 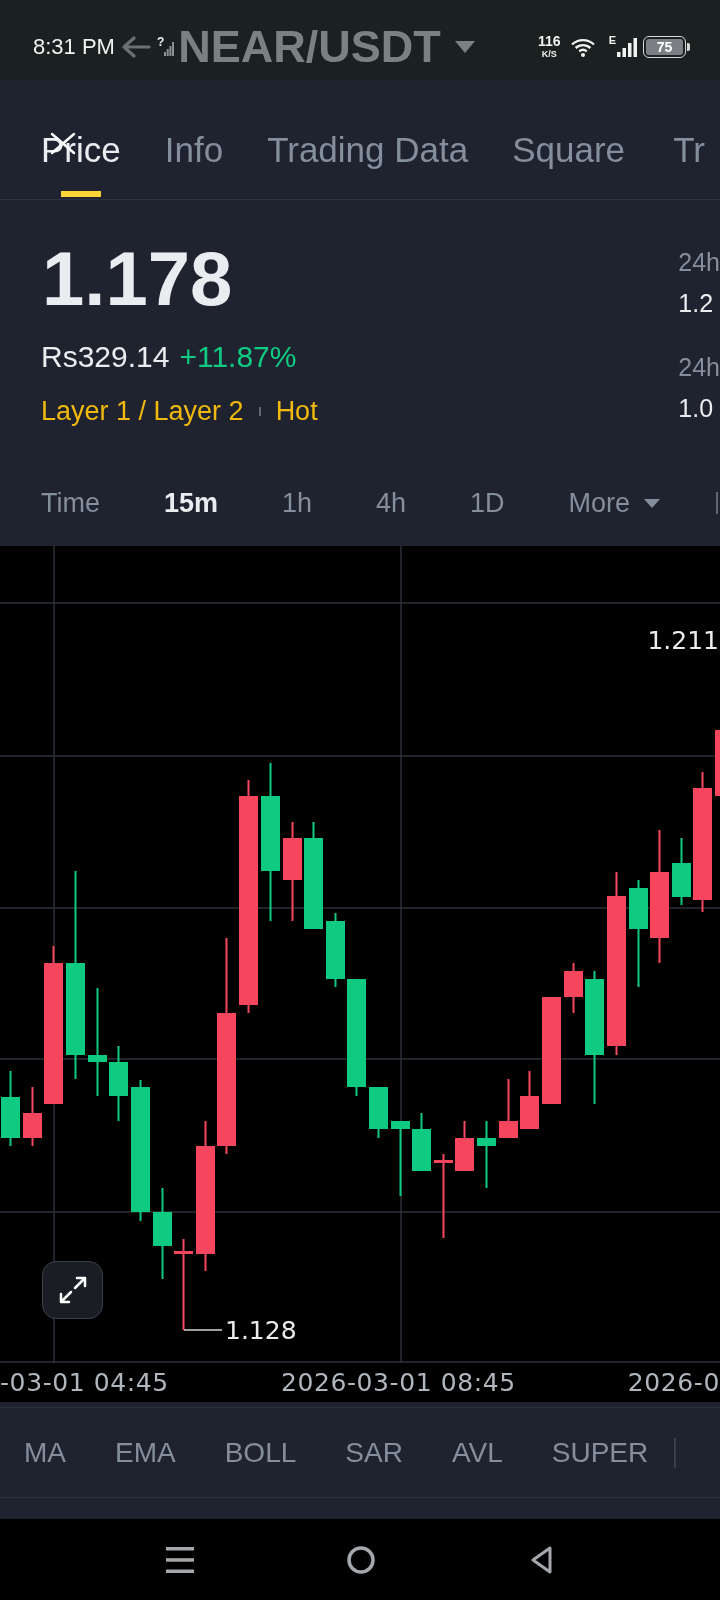 What do you see at coordinates (689, 163) in the screenshot?
I see `tab: Tr` at bounding box center [689, 163].